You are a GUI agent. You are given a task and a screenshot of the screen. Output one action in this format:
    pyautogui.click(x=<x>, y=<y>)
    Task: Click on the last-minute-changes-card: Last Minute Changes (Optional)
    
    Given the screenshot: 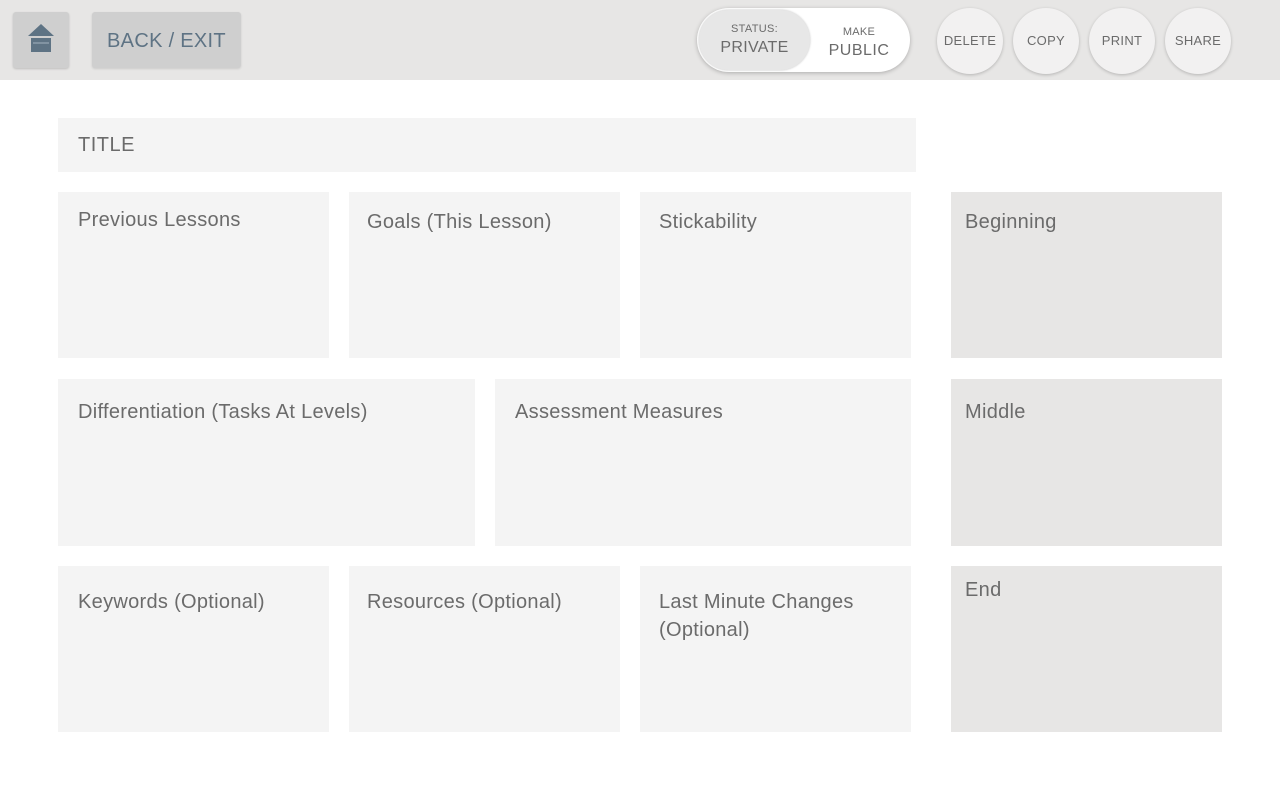 What is the action you would take?
    pyautogui.click(x=775, y=649)
    